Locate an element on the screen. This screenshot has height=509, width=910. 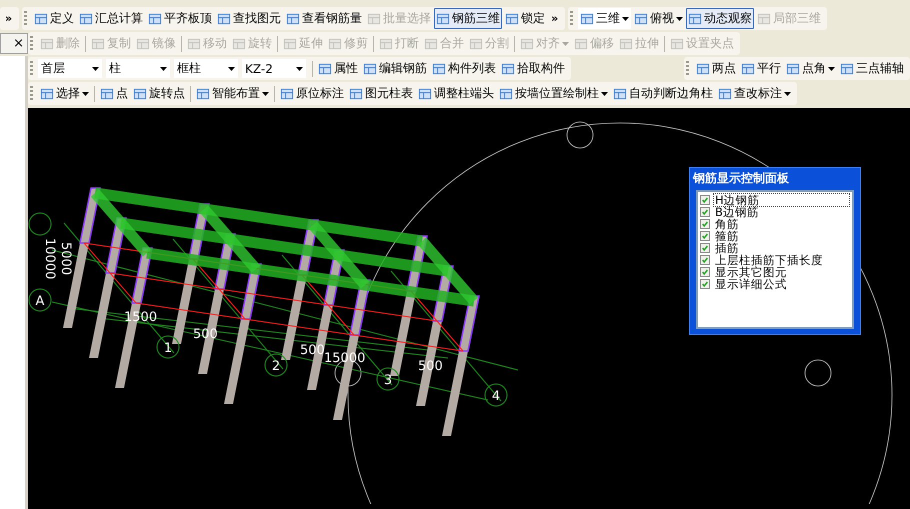
checkbox-label: 上层柱插筋下插长度 is located at coordinates (769, 260).